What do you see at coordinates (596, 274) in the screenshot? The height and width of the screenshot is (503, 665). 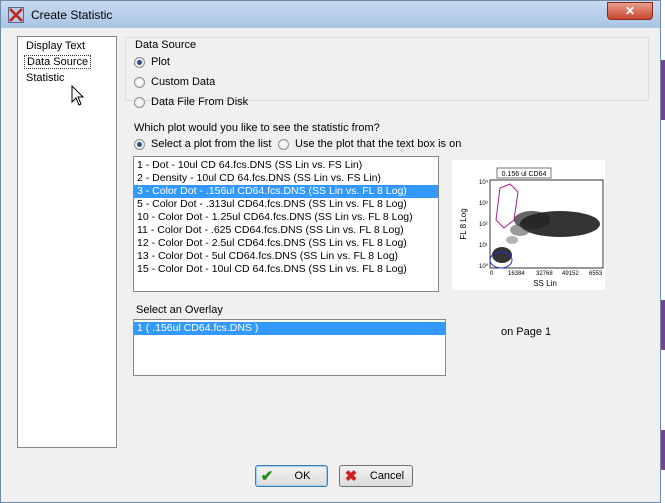 I see `x-tick-label: 6553` at bounding box center [596, 274].